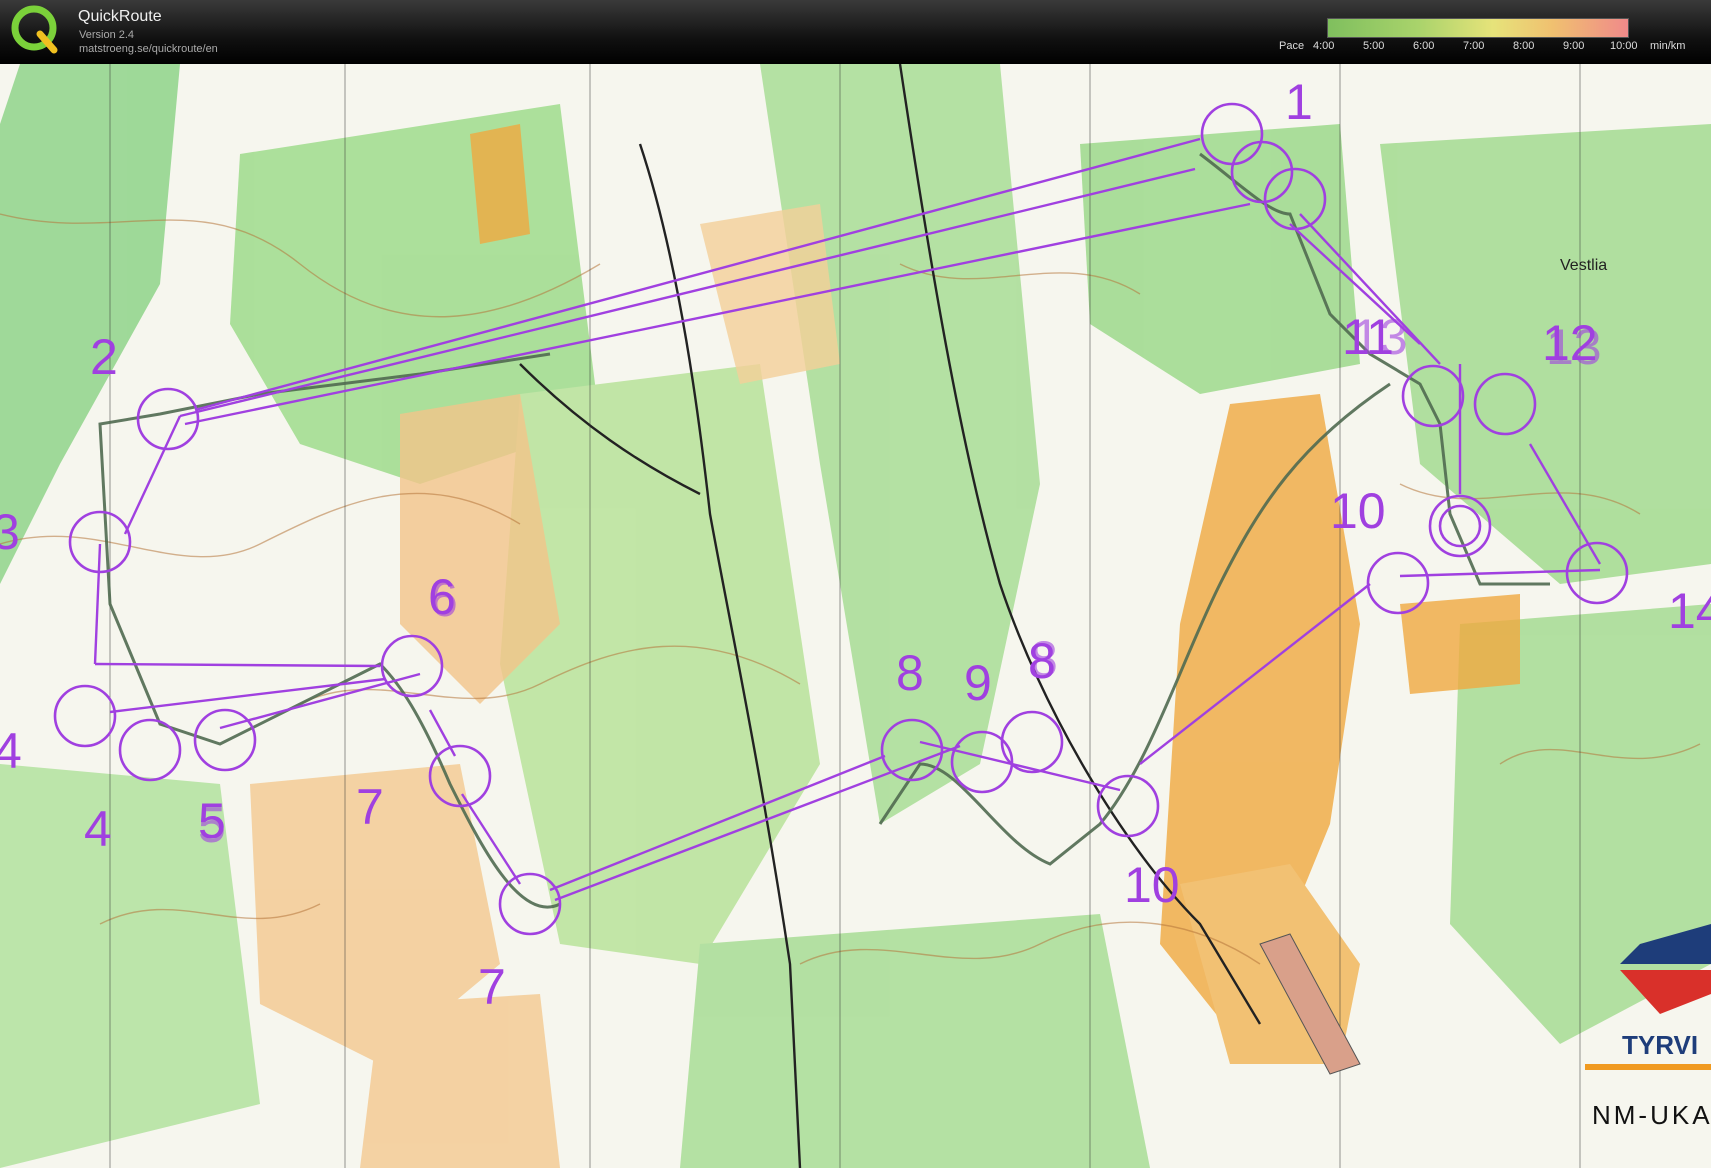 Image resolution: width=1711 pixels, height=1168 pixels. Describe the element at coordinates (212, 825) in the screenshot. I see `control-number: 5` at that location.